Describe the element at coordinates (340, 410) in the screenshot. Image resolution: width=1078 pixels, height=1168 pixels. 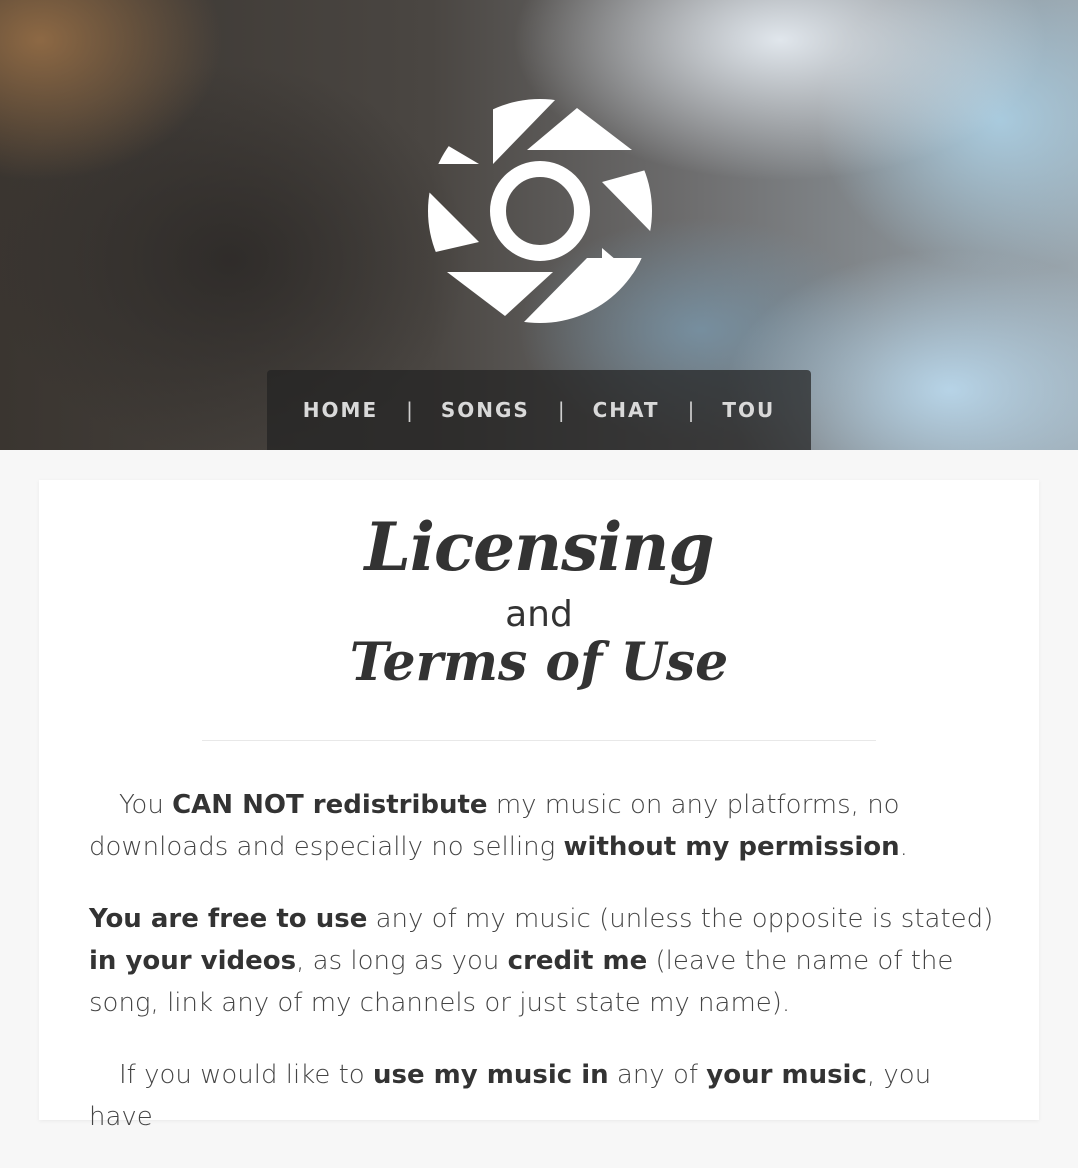
I see `nav-home-link: HOME` at that location.